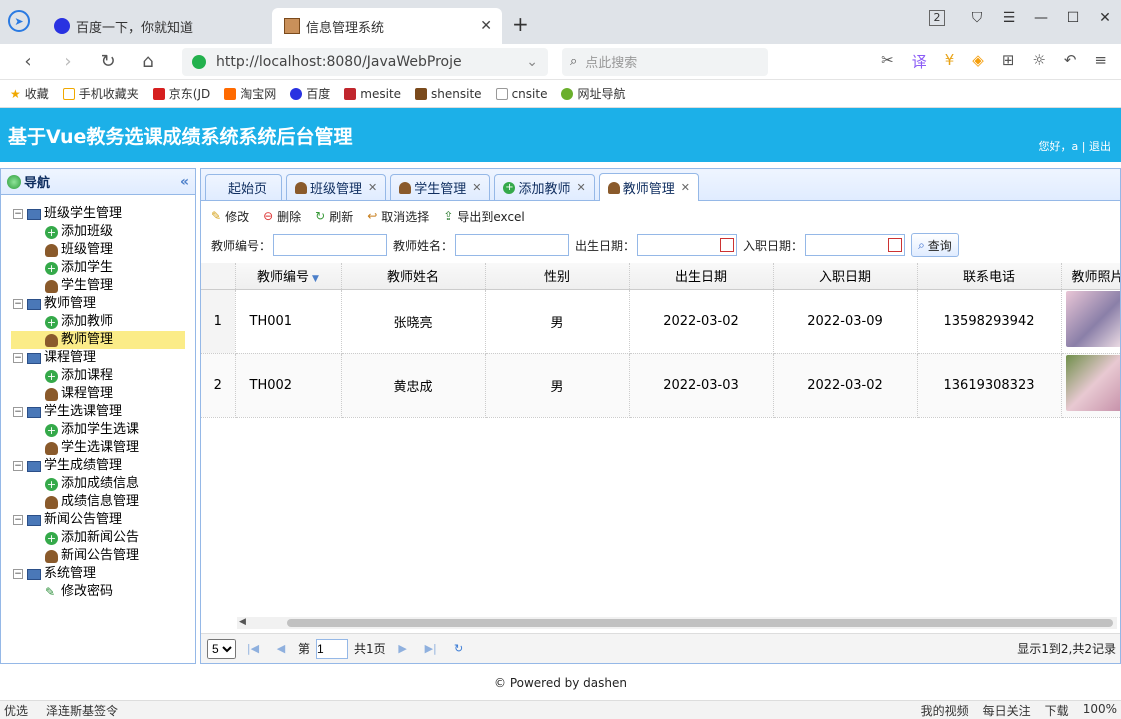 The height and width of the screenshot is (719, 1121). I want to click on tree-item-add-score: + 添加成绩信息, so click(98, 484).